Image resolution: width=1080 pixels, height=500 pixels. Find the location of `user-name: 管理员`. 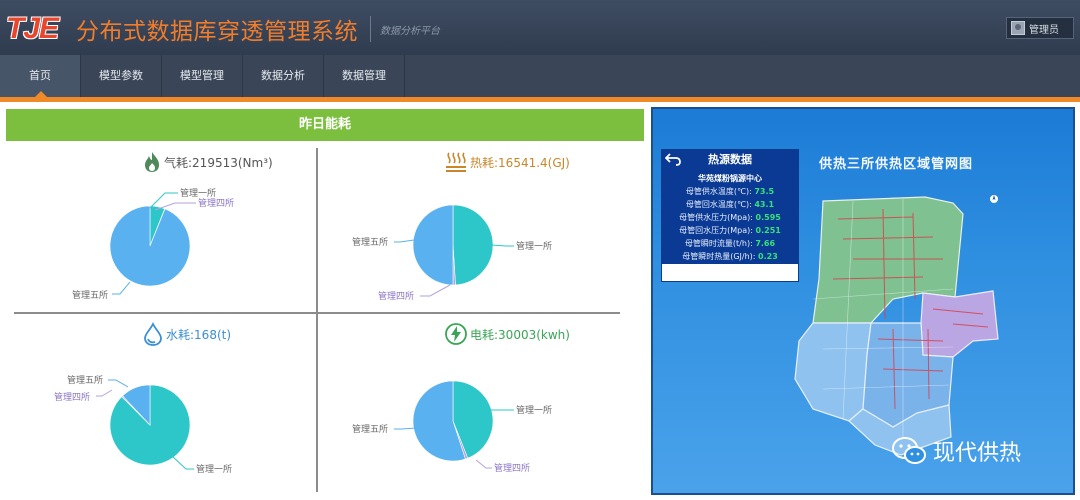

user-name: 管理员 is located at coordinates (1044, 30).